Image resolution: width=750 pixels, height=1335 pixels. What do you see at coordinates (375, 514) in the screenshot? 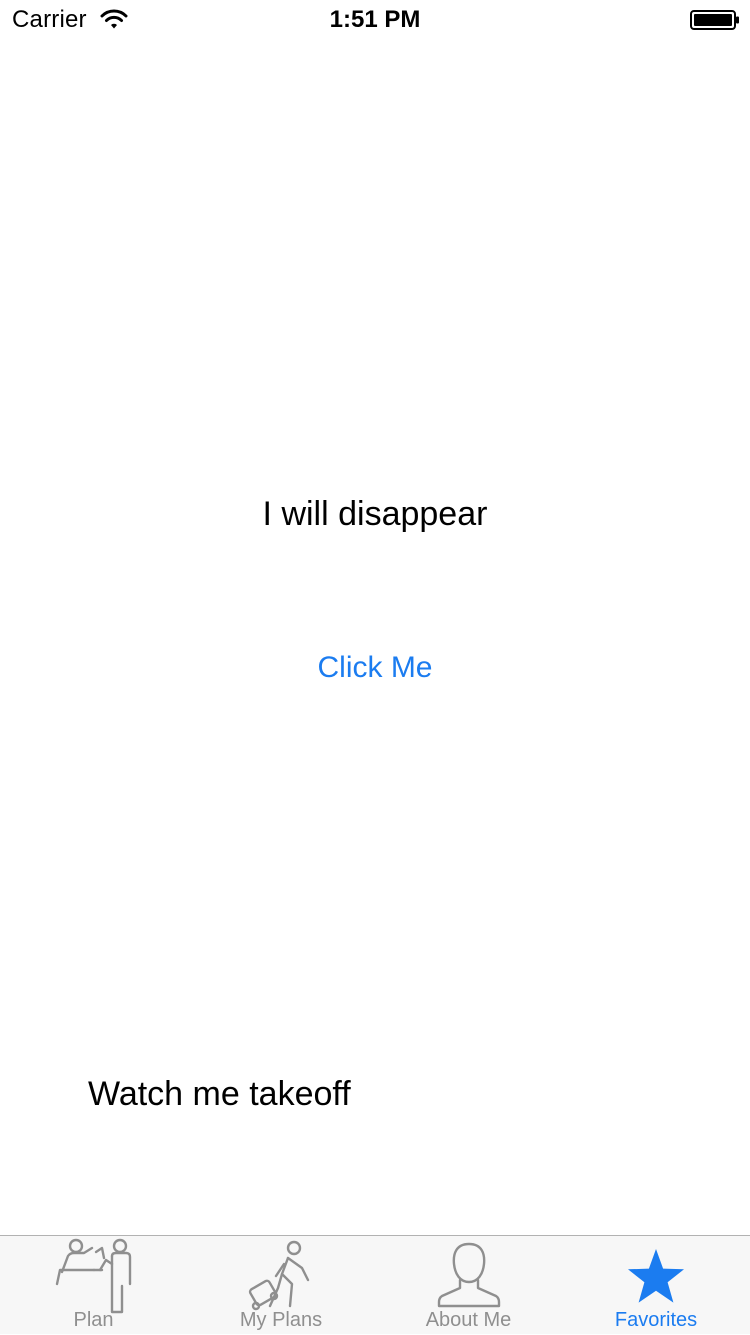
I see `disappear-label: I will disappear` at bounding box center [375, 514].